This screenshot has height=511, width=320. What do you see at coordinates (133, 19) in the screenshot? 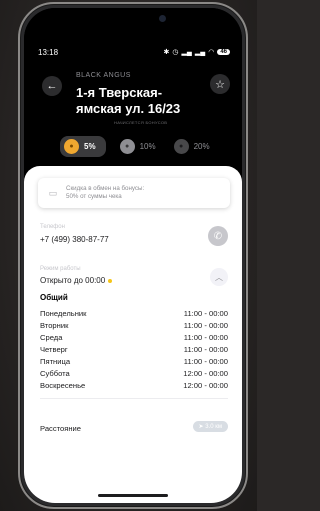
I see `notch` at bounding box center [133, 19].